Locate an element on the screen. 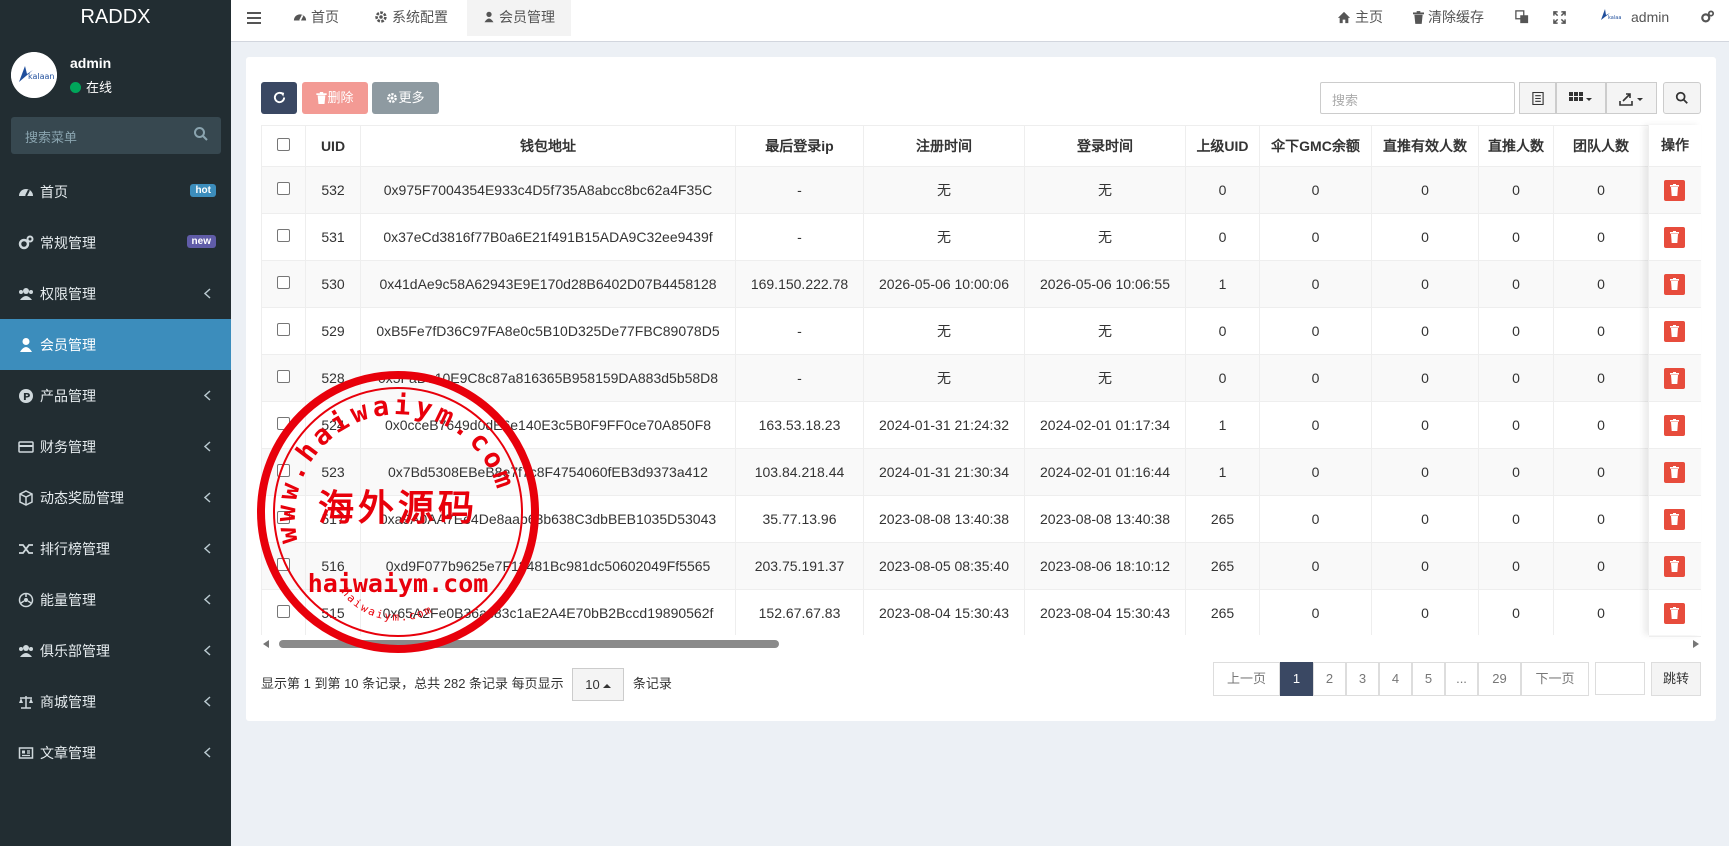 This screenshot has width=1729, height=846. sidebar-item-general: 常规管理 new is located at coordinates (115, 242).